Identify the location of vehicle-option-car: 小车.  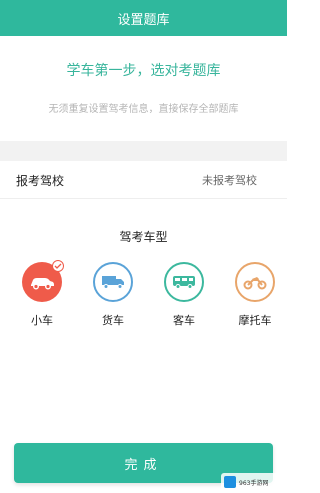
(42, 294).